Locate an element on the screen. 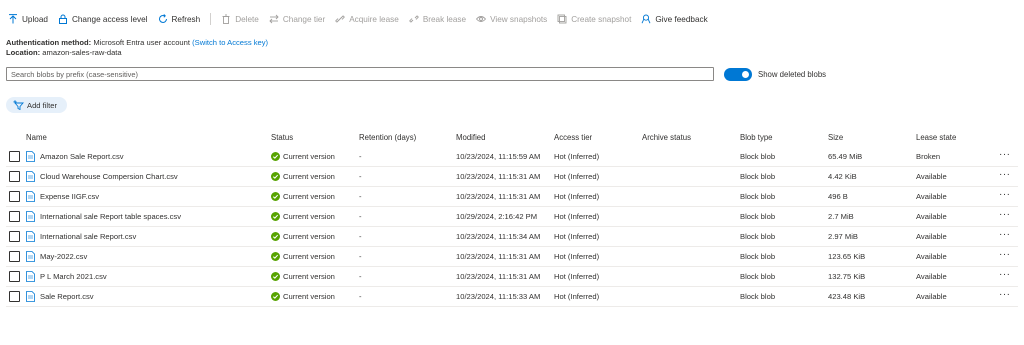 Image resolution: width=1024 pixels, height=345 pixels. view-snapshots-button: View snapshots is located at coordinates (511, 19).